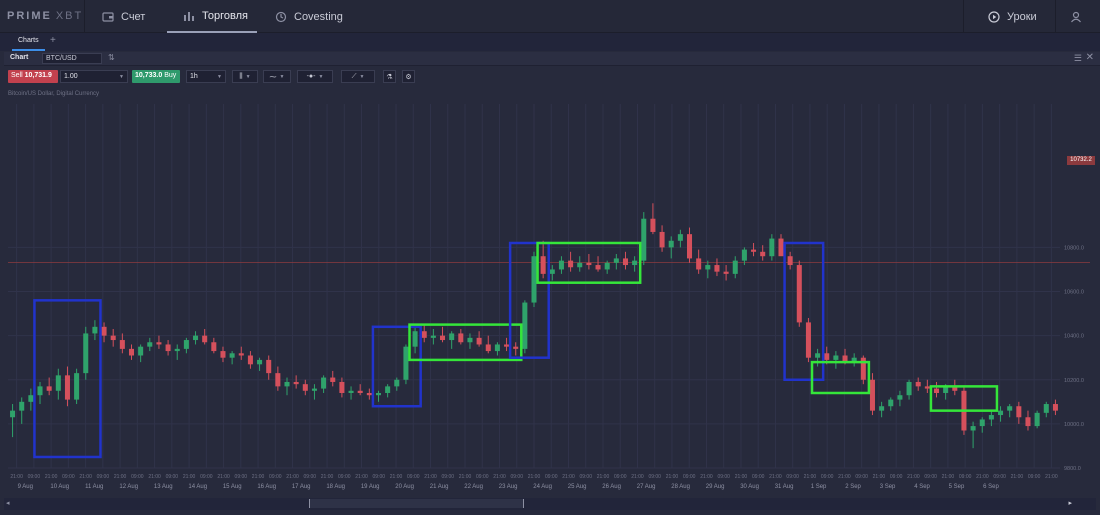  I want to click on close-icon: ✕, so click(1090, 57).